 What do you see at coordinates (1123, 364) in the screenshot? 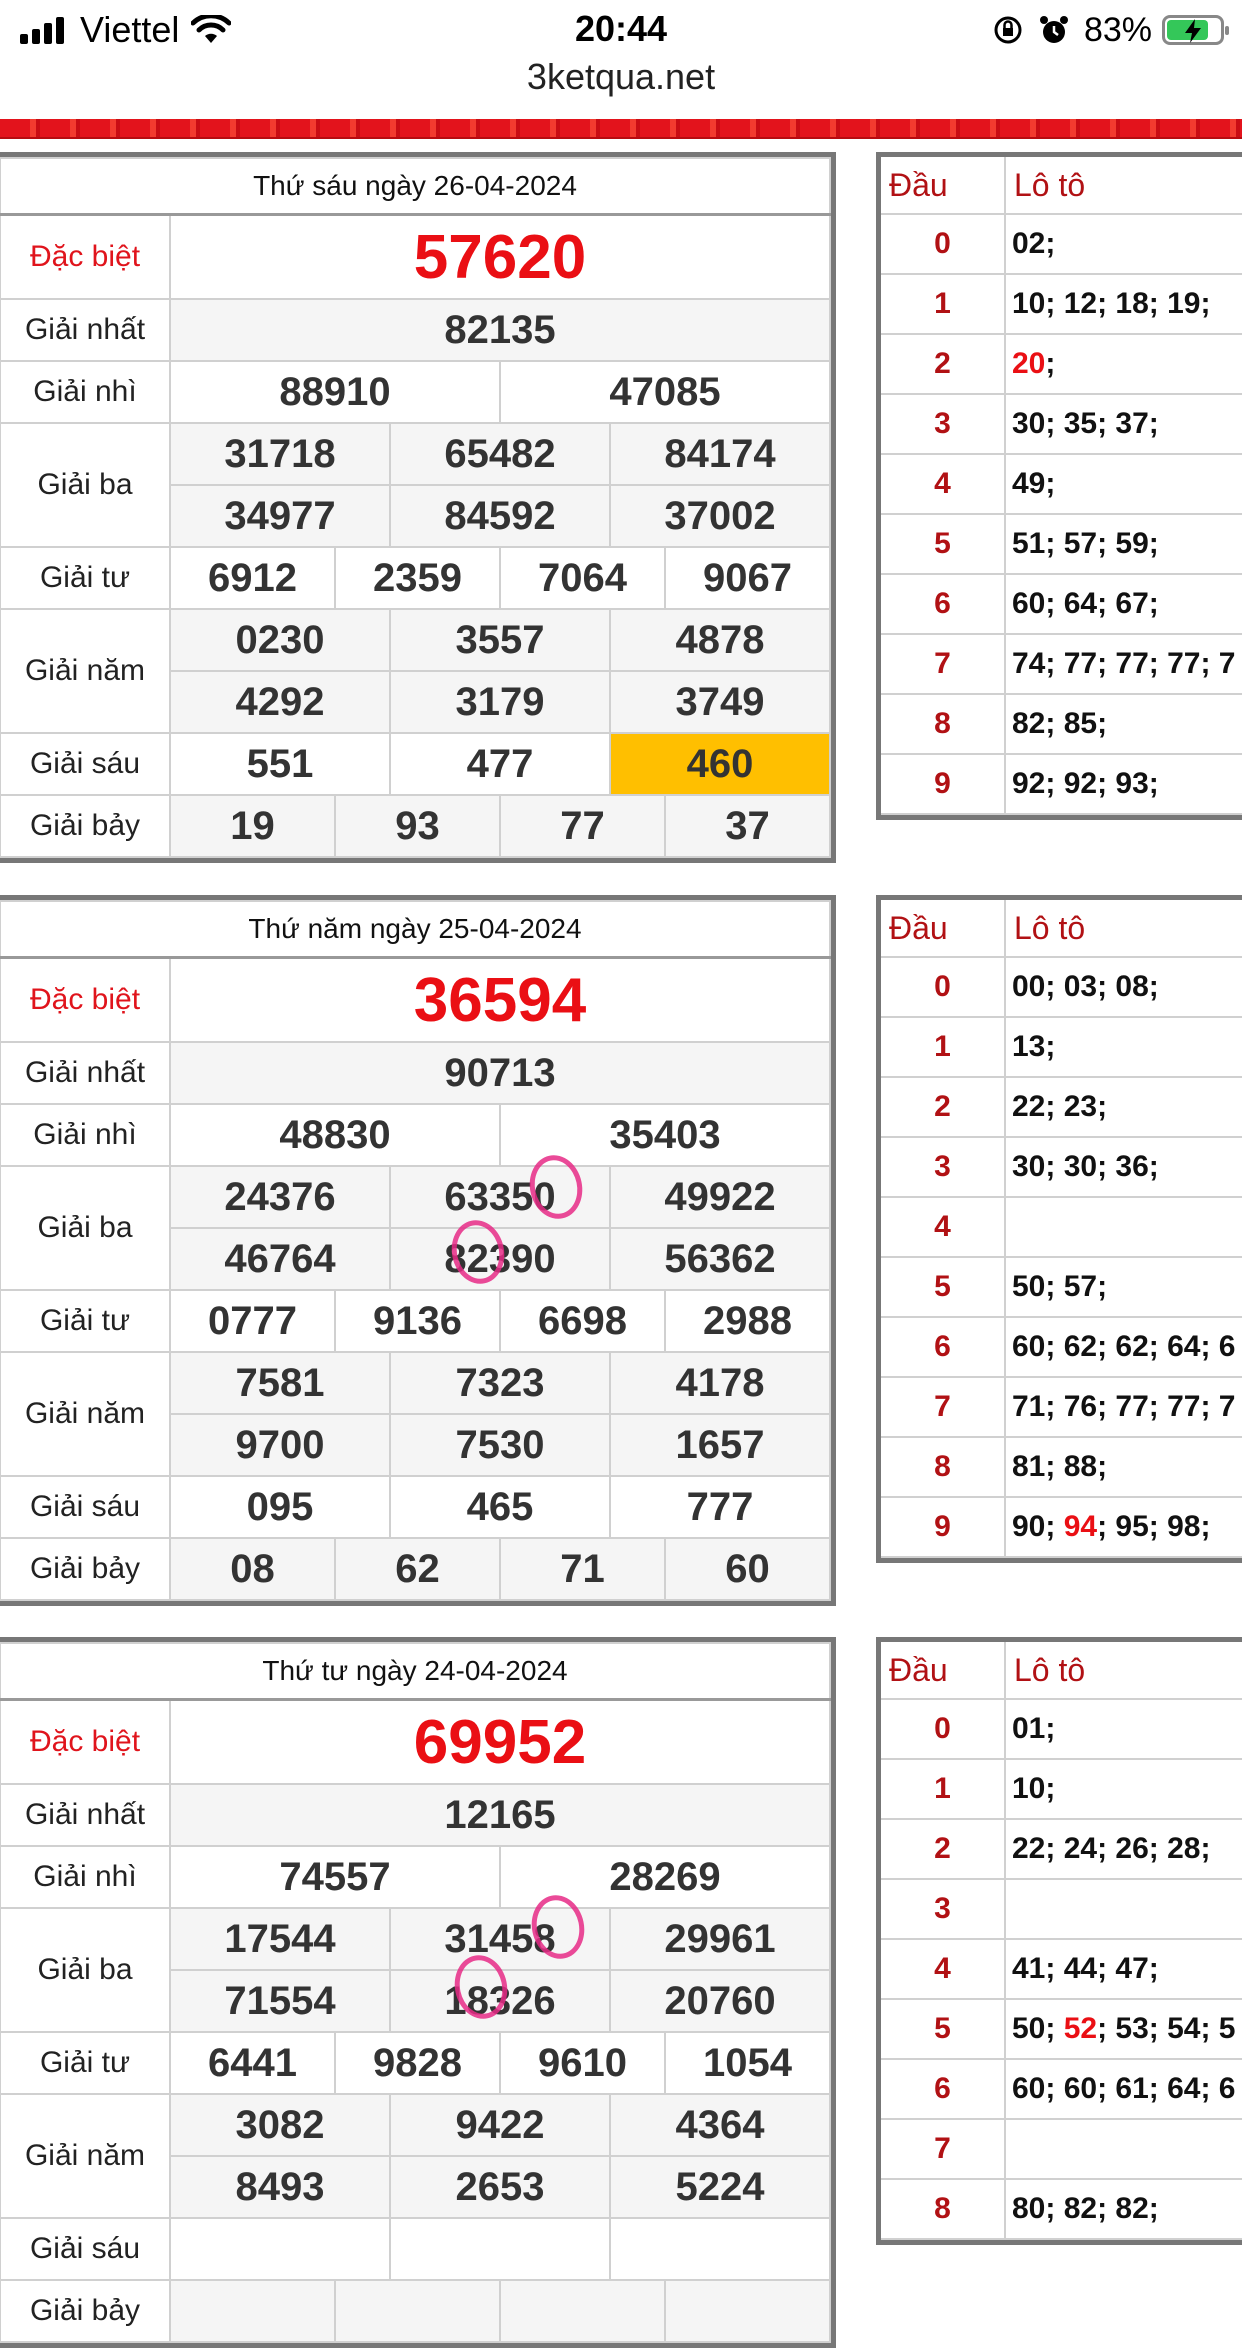
I see `loto-values: 20;` at bounding box center [1123, 364].